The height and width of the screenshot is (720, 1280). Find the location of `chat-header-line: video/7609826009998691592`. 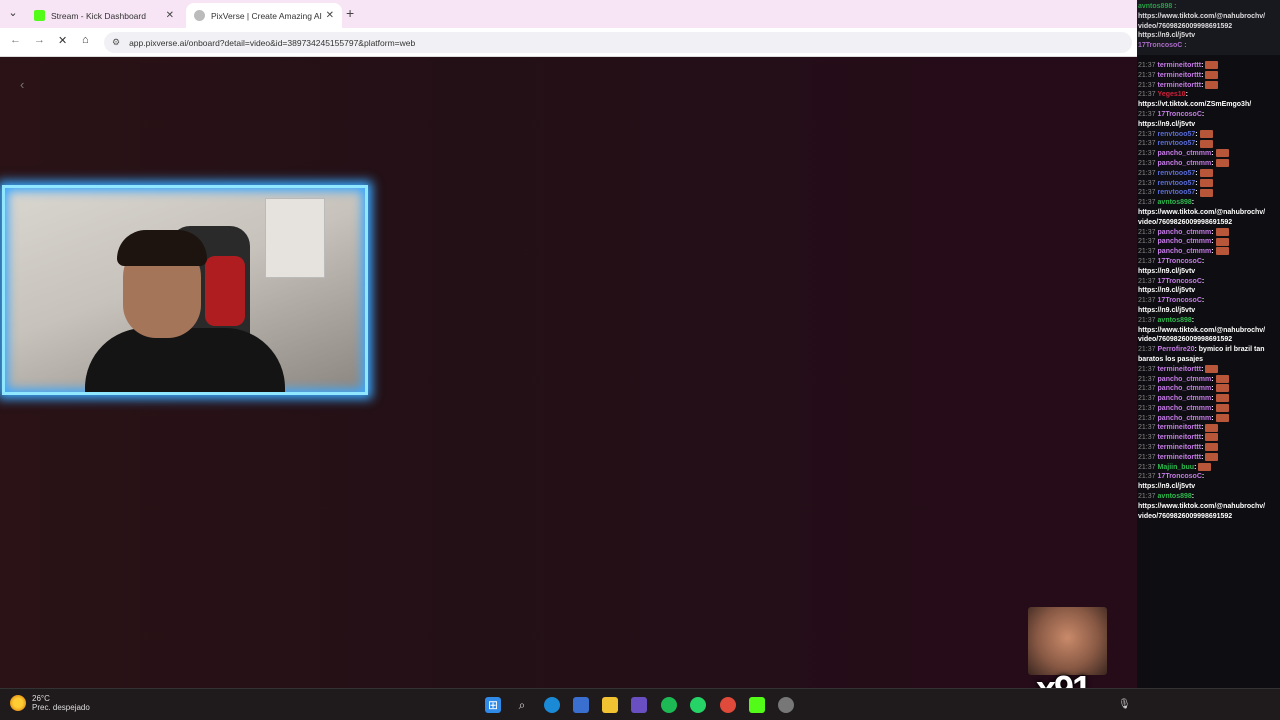

chat-header-line: video/7609826009998691592 is located at coordinates (1185, 26).